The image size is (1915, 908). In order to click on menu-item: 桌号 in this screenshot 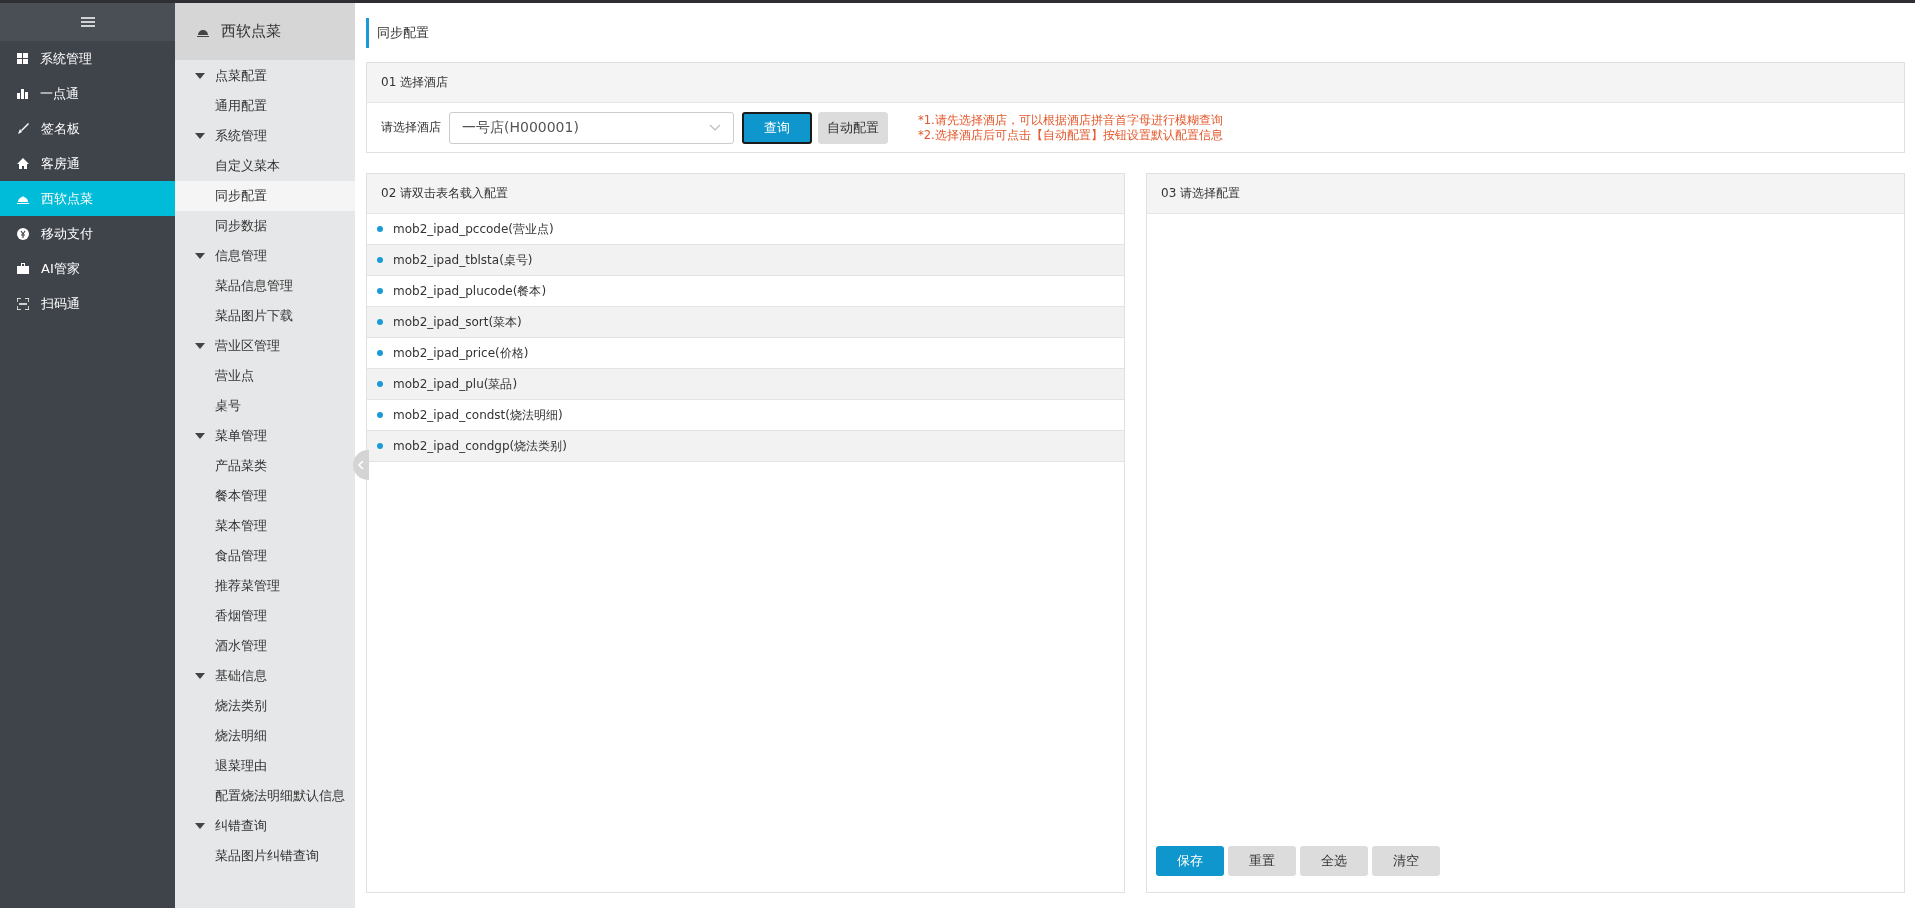, I will do `click(265, 406)`.